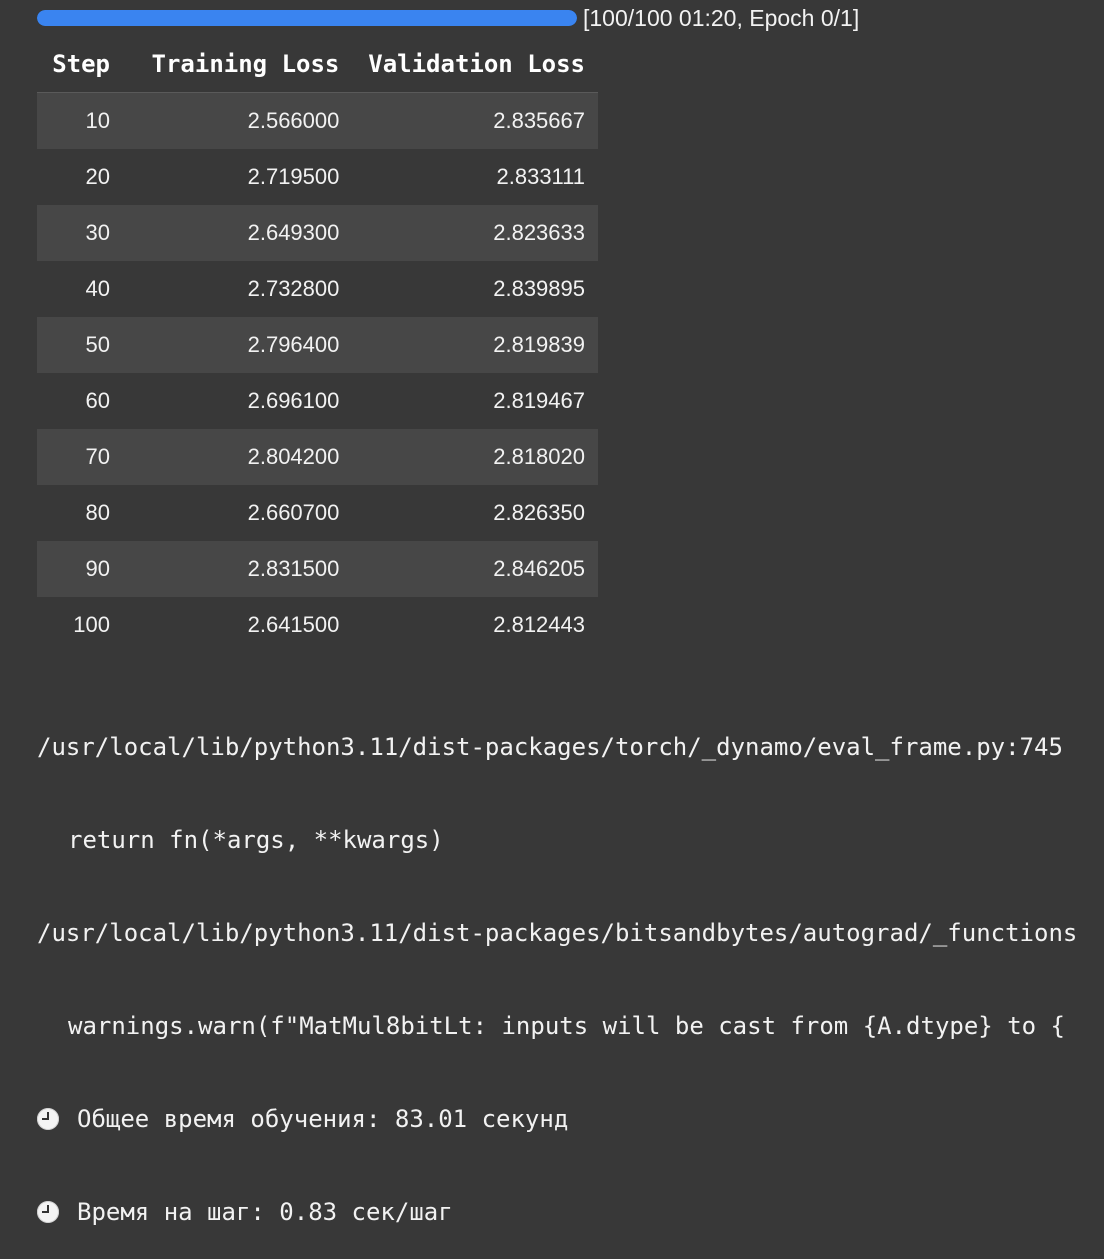 Image resolution: width=1104 pixels, height=1259 pixels. What do you see at coordinates (541, 176) in the screenshot?
I see `cell-validation-loss: 2.833111` at bounding box center [541, 176].